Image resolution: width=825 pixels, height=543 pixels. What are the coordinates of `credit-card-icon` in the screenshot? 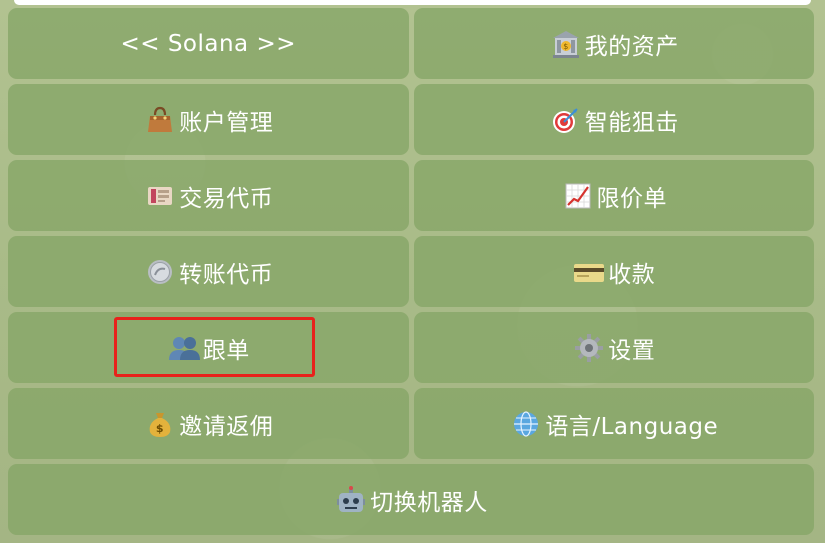 It's located at (589, 272).